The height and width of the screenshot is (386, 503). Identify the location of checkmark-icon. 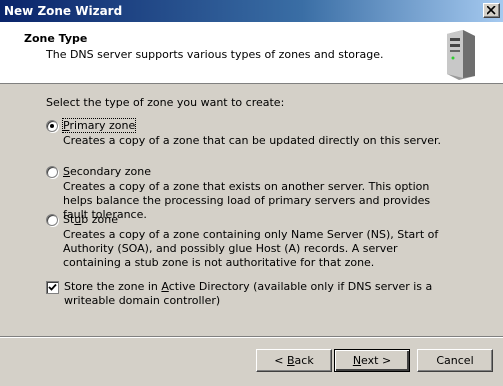
(52, 287).